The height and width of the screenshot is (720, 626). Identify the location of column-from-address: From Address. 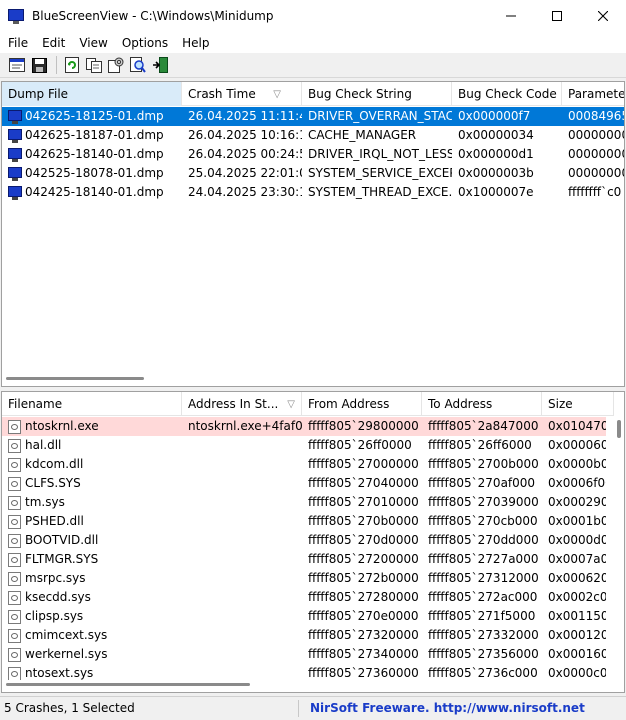
(362, 404).